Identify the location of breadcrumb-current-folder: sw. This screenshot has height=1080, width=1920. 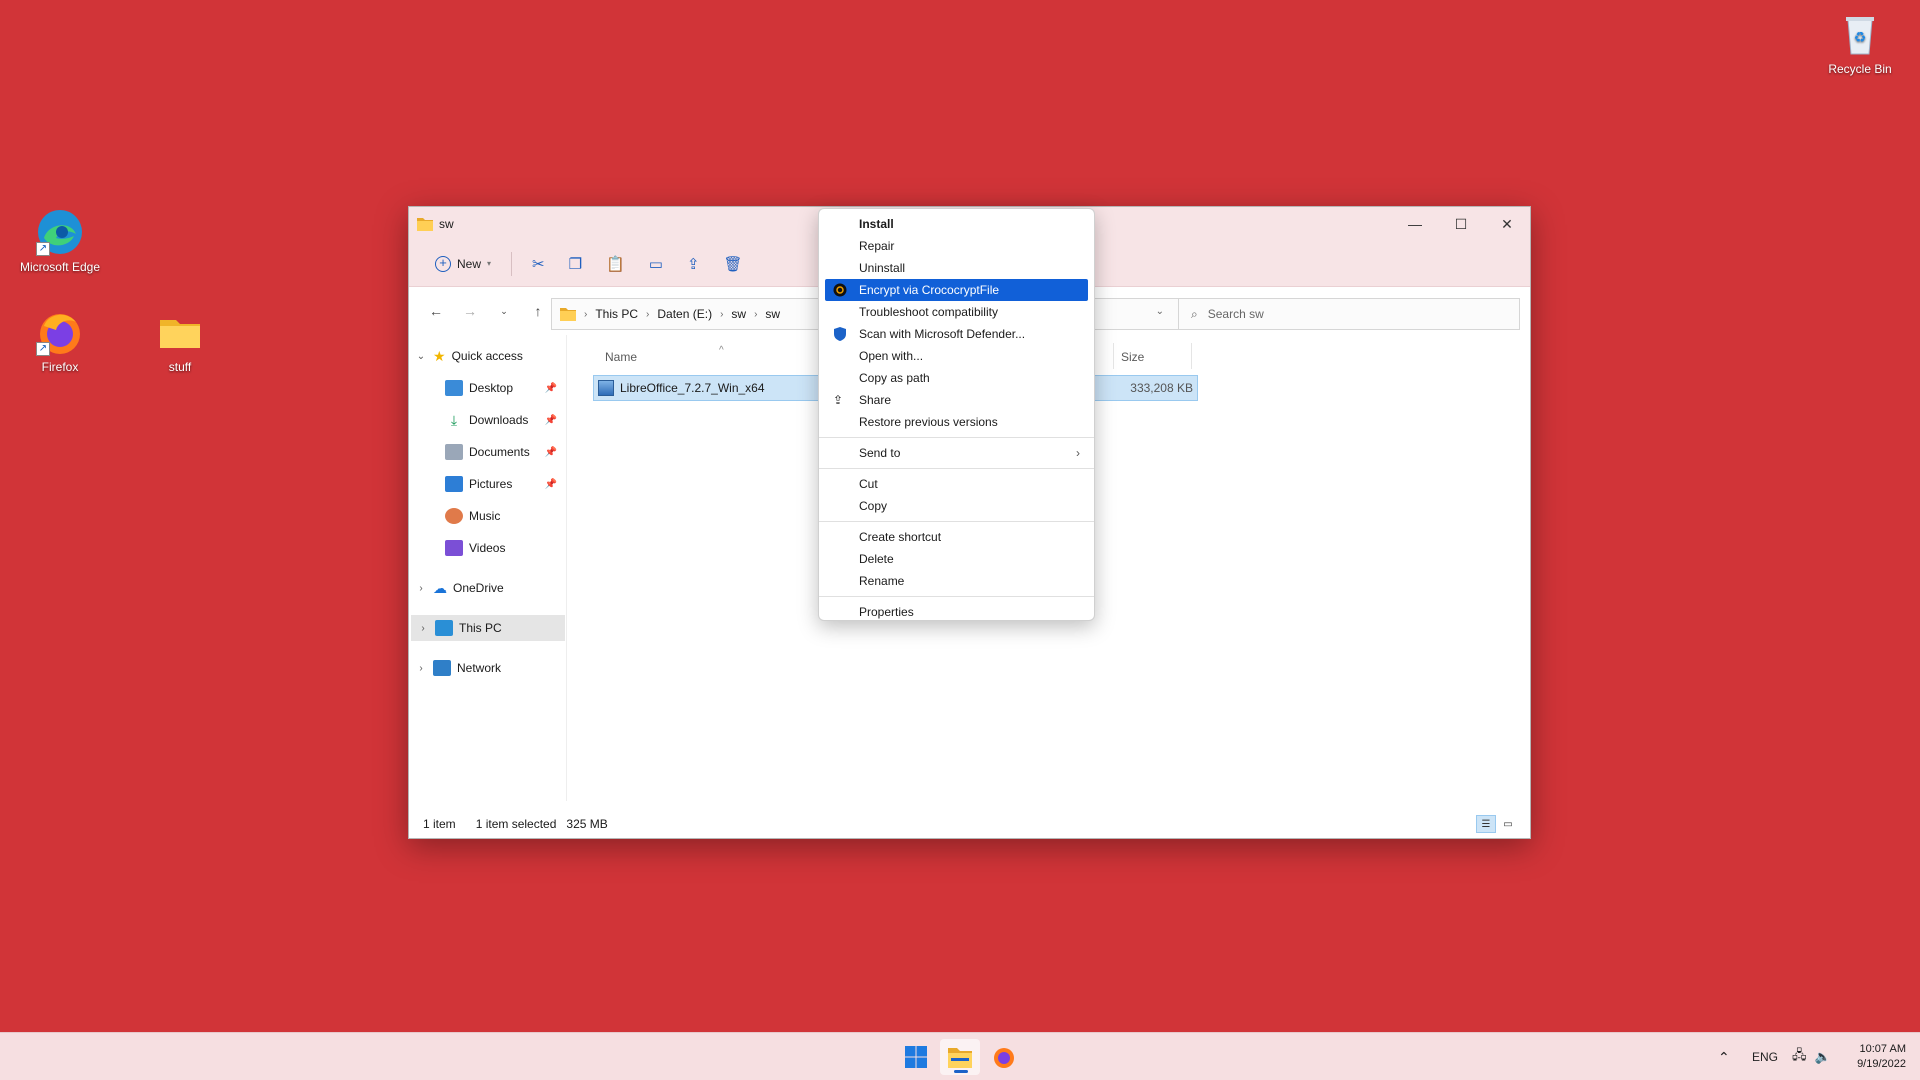
(772, 314).